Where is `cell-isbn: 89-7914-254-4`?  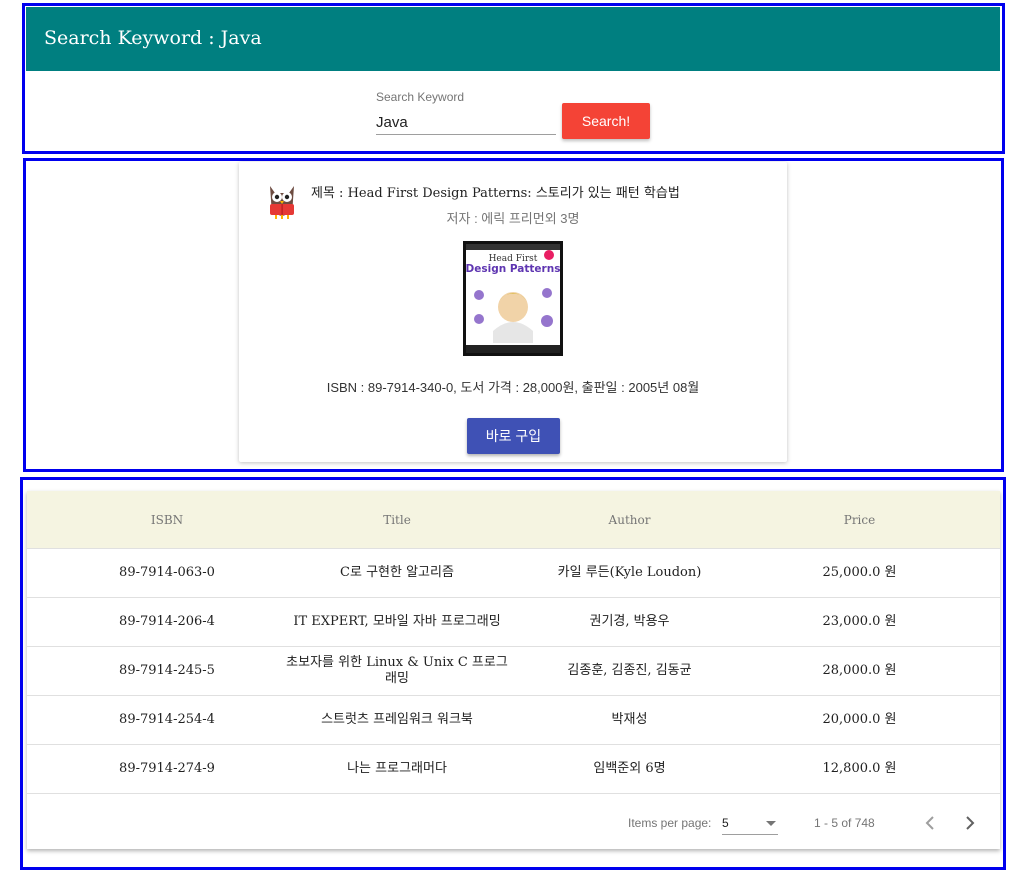
cell-isbn: 89-7914-254-4 is located at coordinates (167, 719).